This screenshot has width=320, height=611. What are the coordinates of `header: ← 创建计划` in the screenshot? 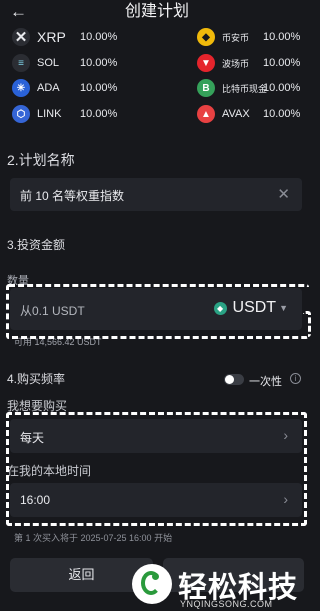 It's located at (157, 13).